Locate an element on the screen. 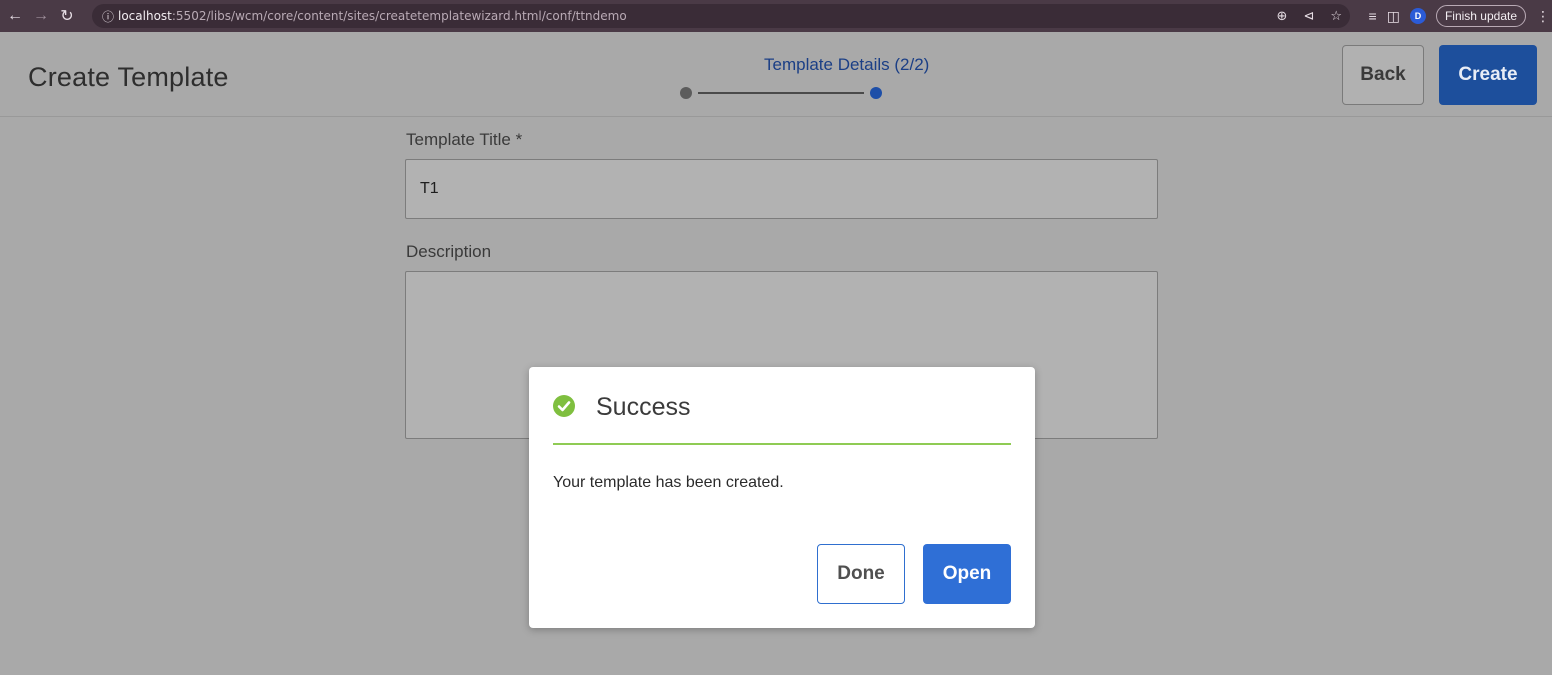 This screenshot has height=675, width=1552. step-1-dot is located at coordinates (686, 93).